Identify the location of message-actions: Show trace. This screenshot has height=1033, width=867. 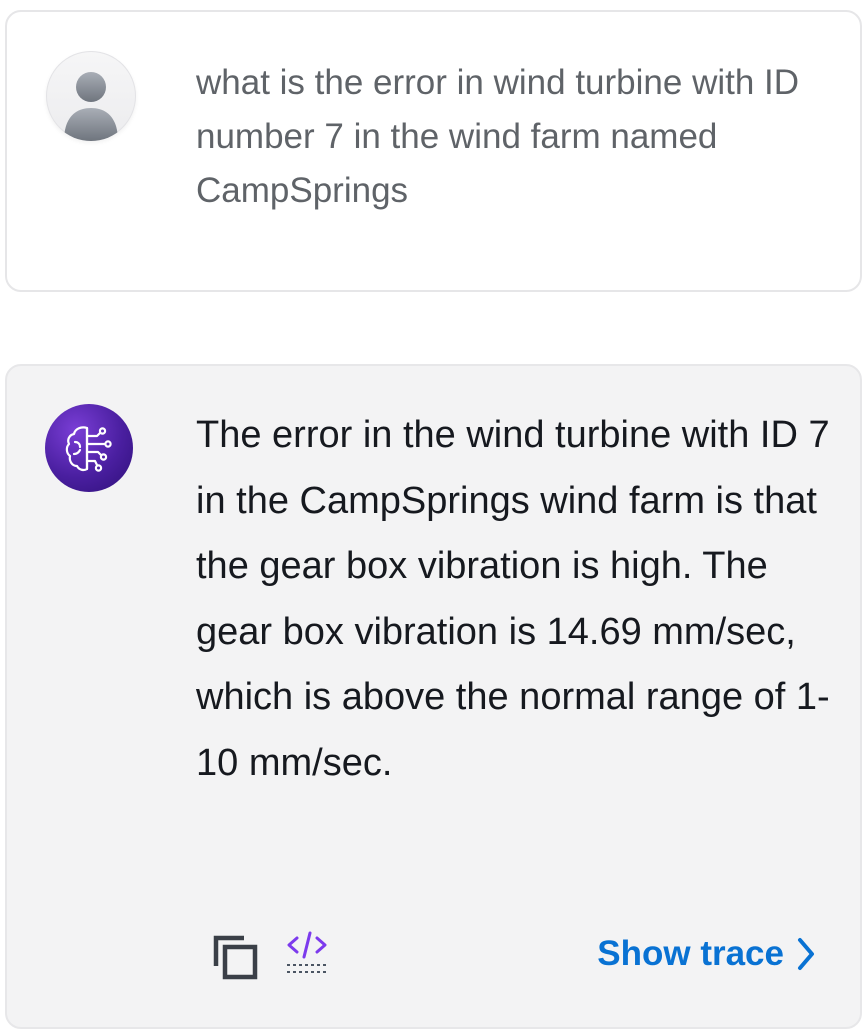
(433, 952).